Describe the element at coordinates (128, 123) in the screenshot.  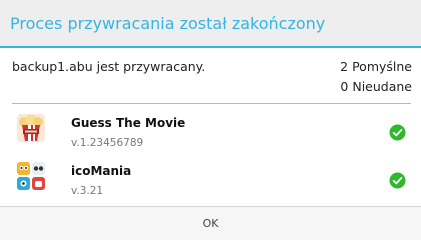
I see `app-name: Guess The Movie` at that location.